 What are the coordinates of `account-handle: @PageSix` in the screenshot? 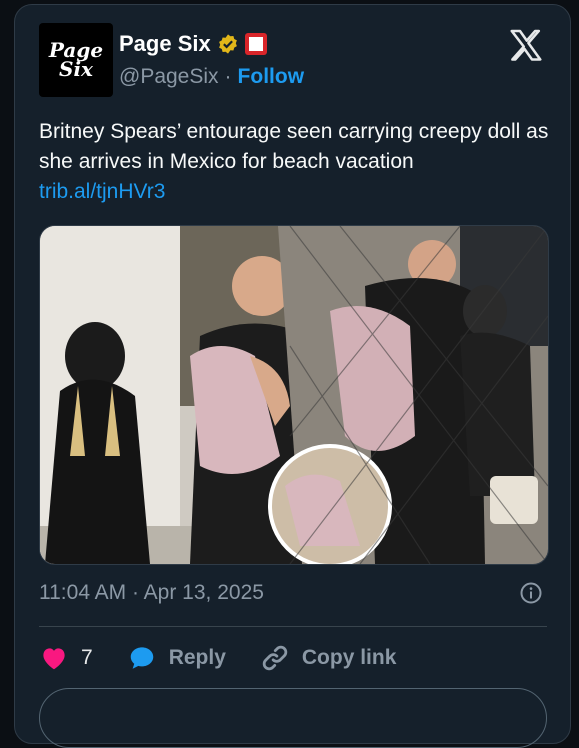 It's located at (169, 77).